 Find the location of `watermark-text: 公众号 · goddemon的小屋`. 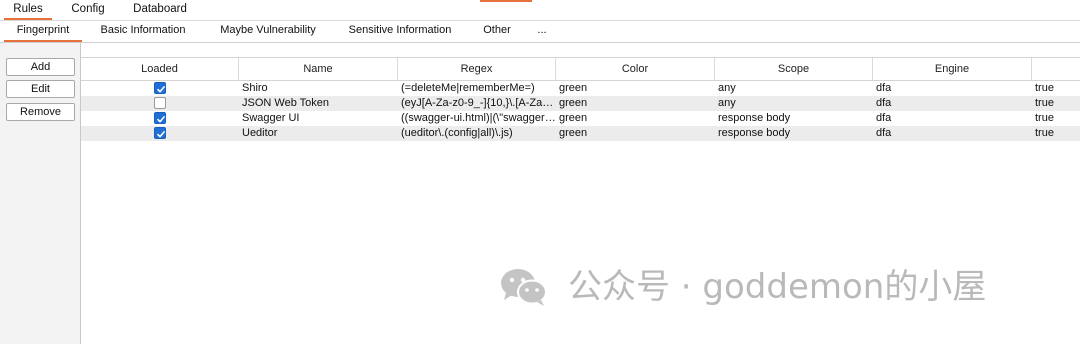

watermark-text: 公众号 · goddemon的小屋 is located at coordinates (777, 287).